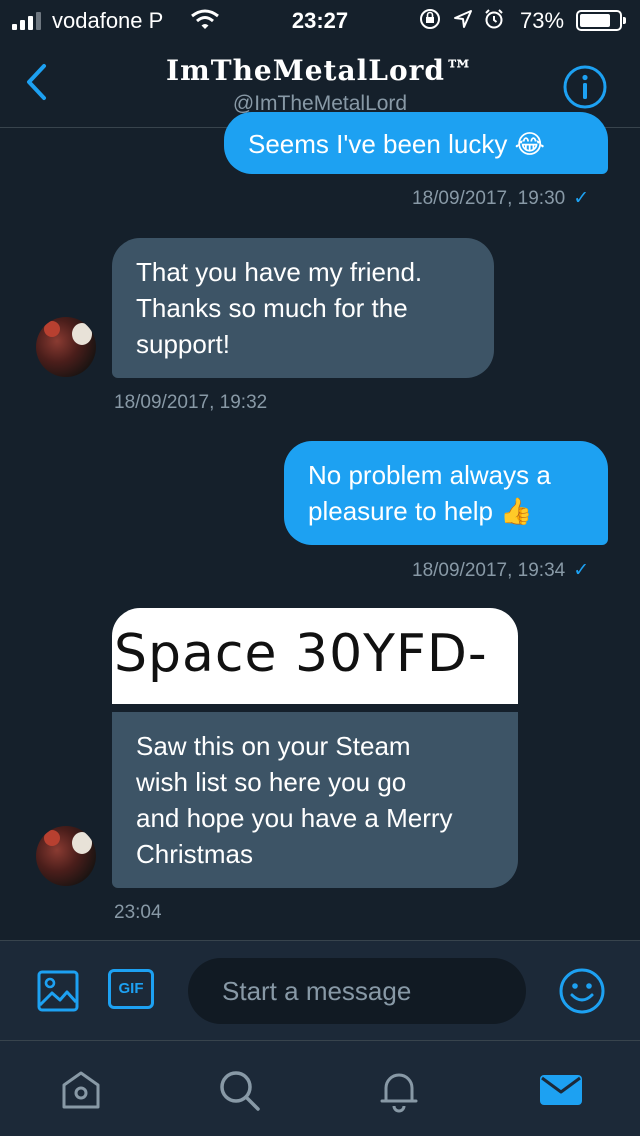 The height and width of the screenshot is (1136, 640). What do you see at coordinates (272, 308) in the screenshot?
I see `message-line: Thanks so much for the` at bounding box center [272, 308].